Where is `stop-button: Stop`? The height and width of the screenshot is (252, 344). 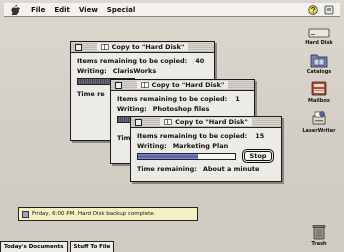 stop-button: Stop is located at coordinates (258, 156).